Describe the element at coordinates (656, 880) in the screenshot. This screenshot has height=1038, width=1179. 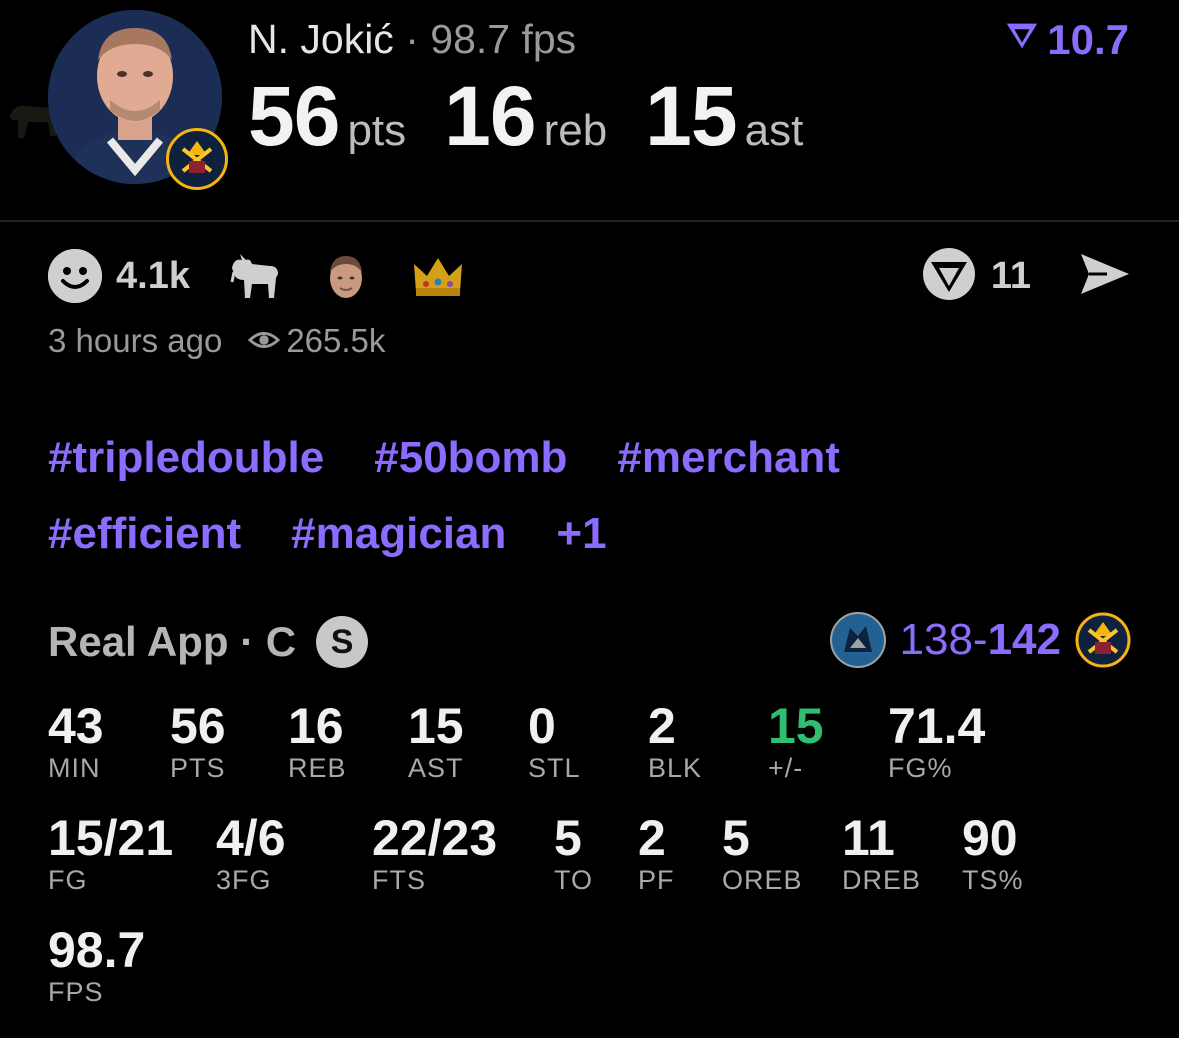
I see `stat-label: PF` at that location.